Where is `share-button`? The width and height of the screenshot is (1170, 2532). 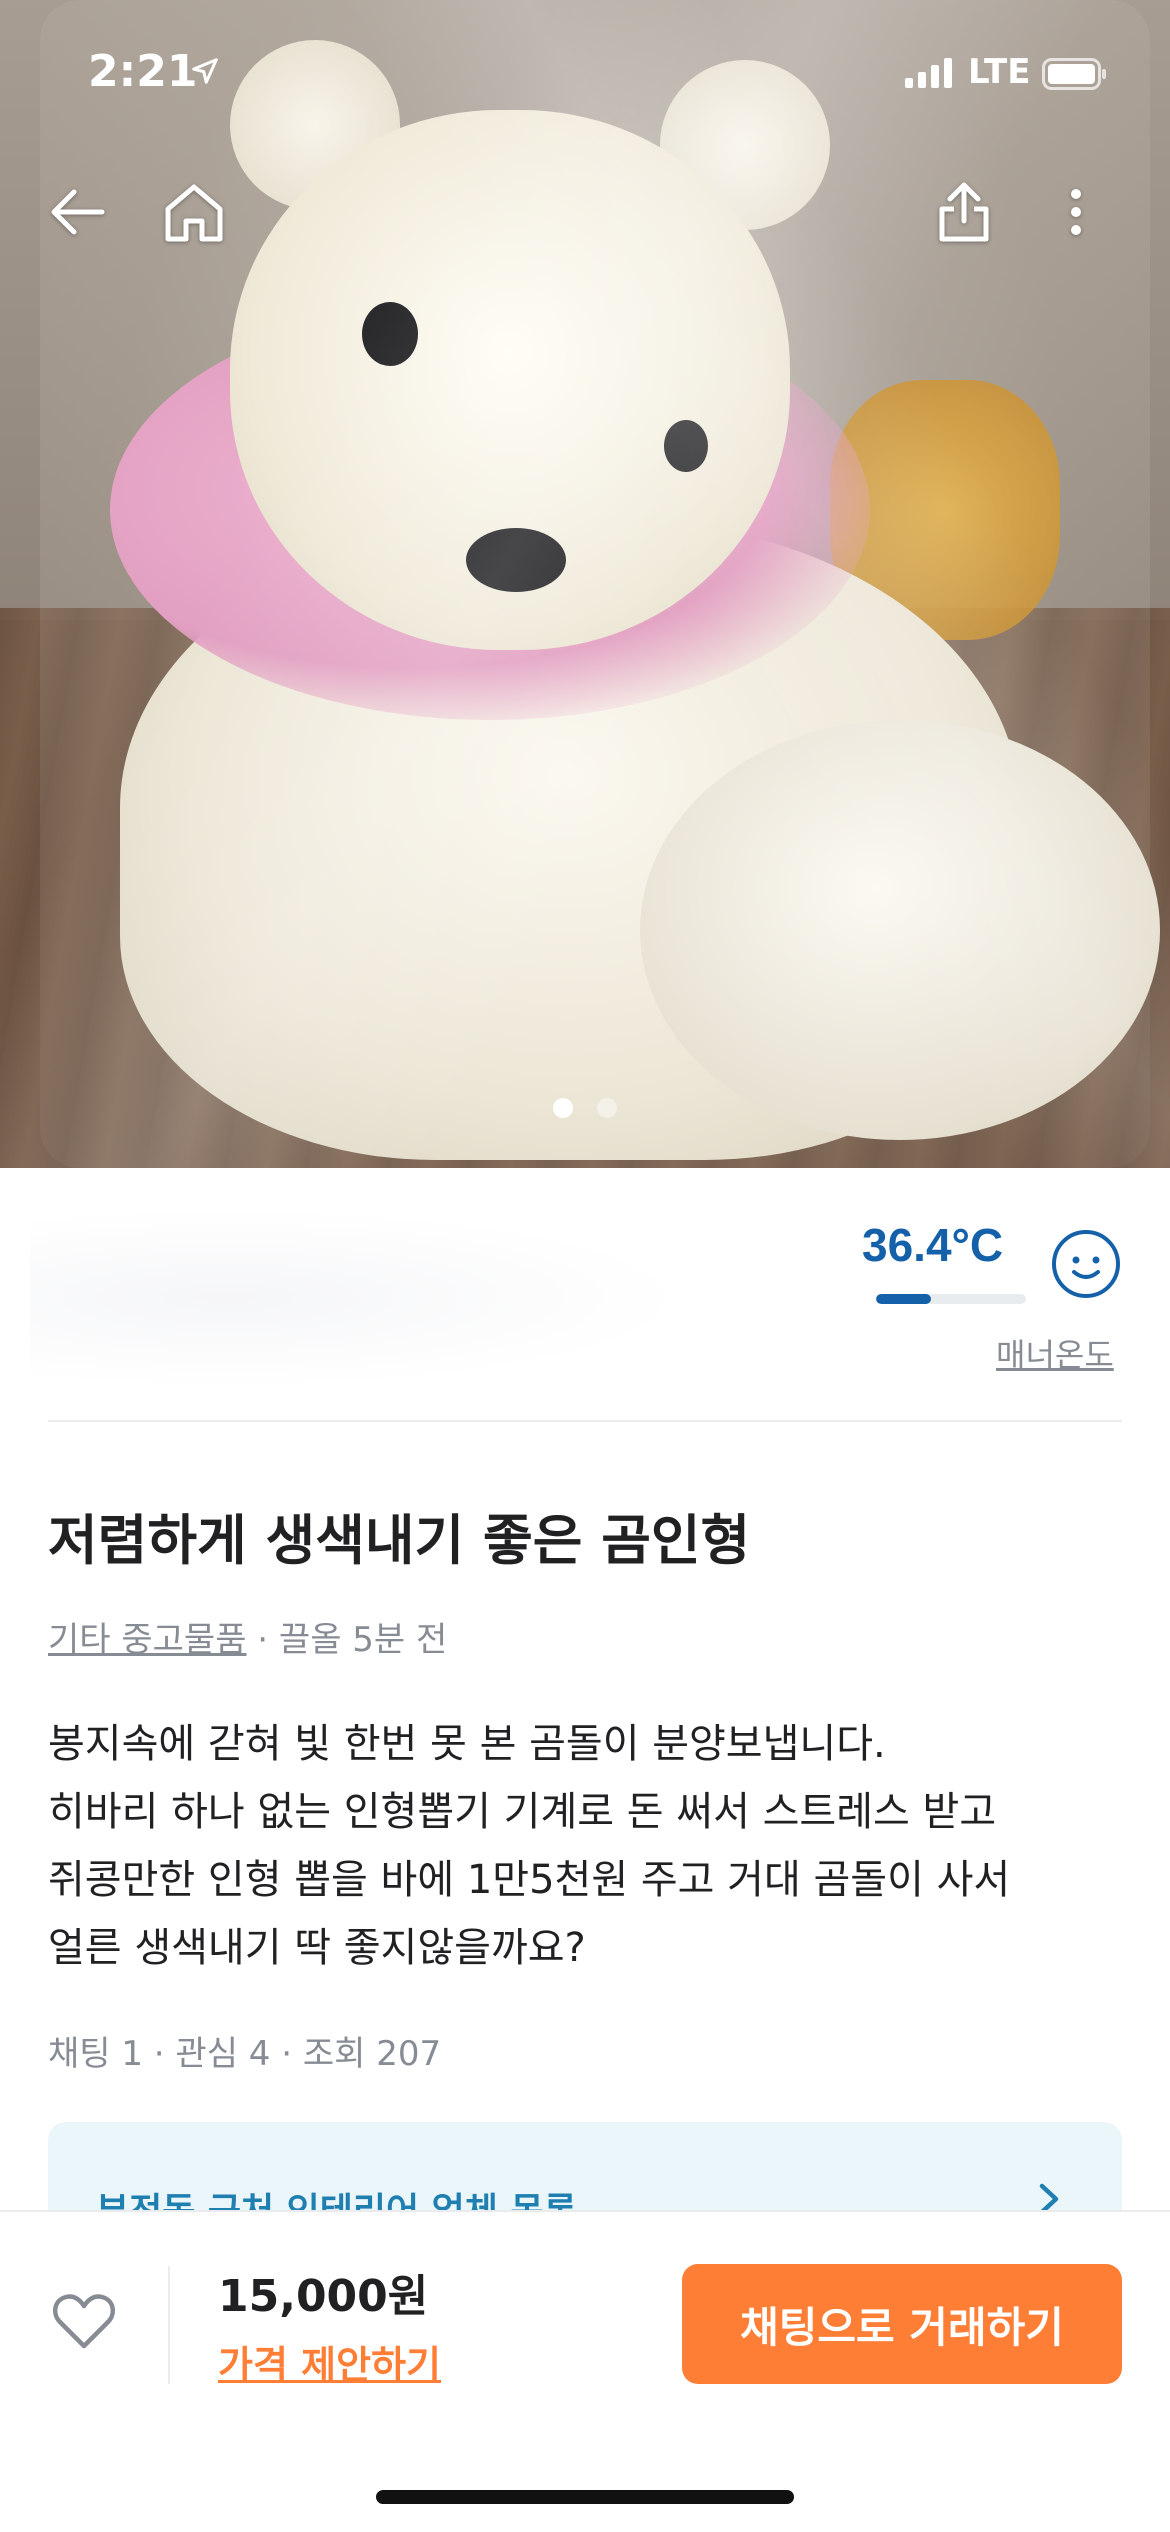 share-button is located at coordinates (964, 212).